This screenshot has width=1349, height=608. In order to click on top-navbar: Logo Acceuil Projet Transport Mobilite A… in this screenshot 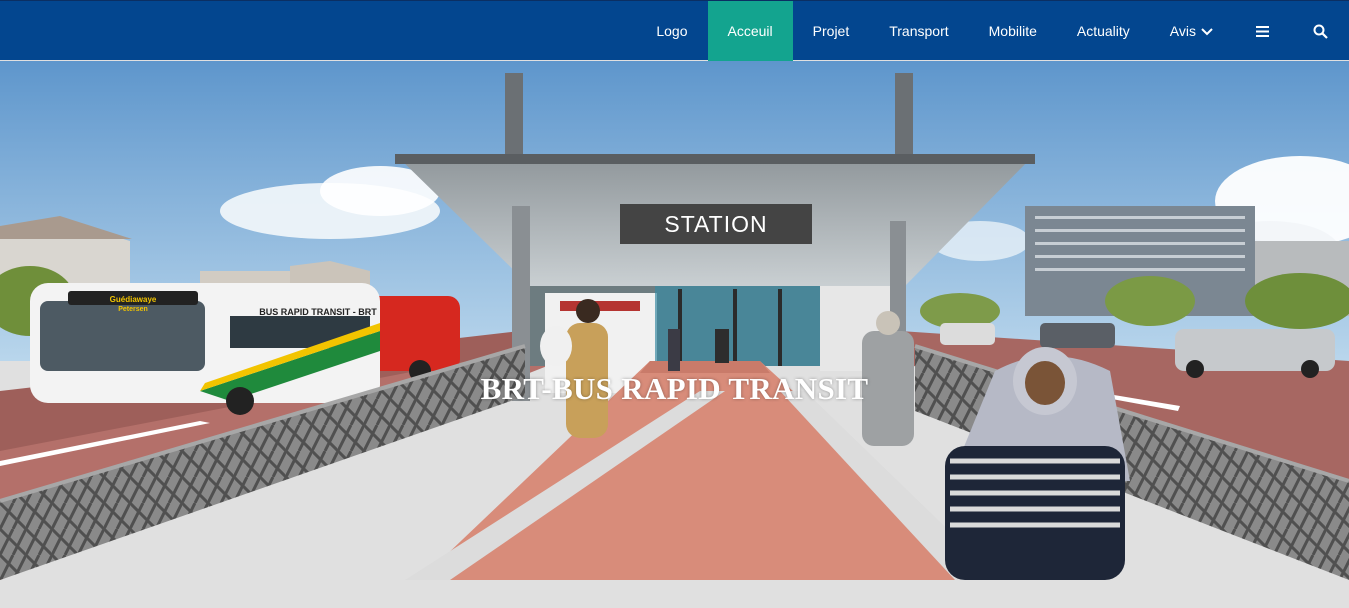, I will do `click(674, 30)`.